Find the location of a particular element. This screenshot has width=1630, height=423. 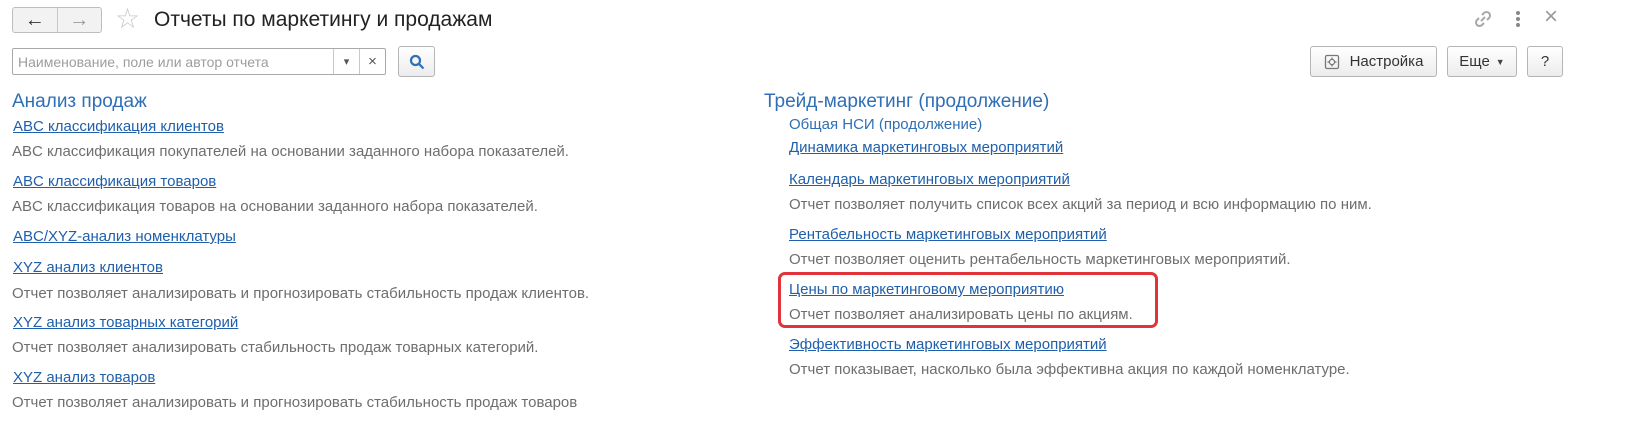

more-button: Еще ▼ is located at coordinates (1482, 61).